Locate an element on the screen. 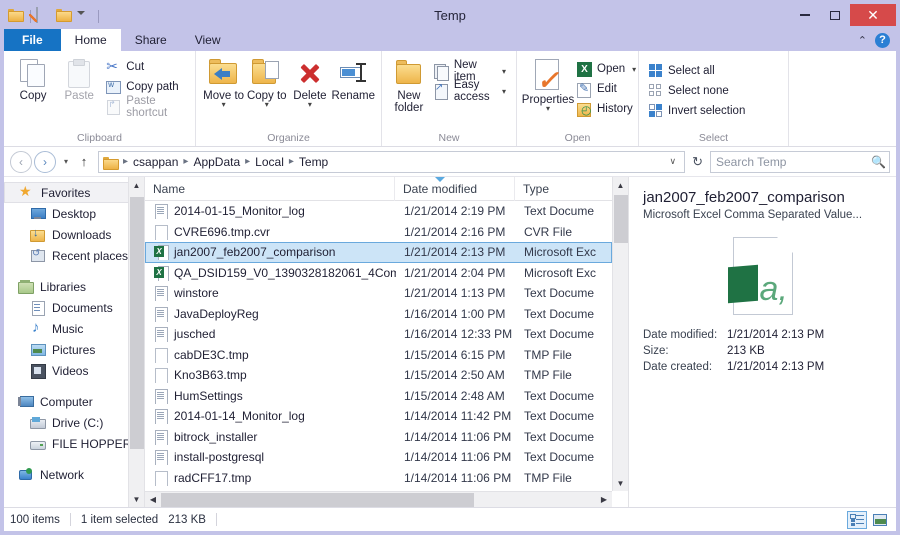 This screenshot has width=900, height=535. qat-new-folder-icon is located at coordinates (64, 16).